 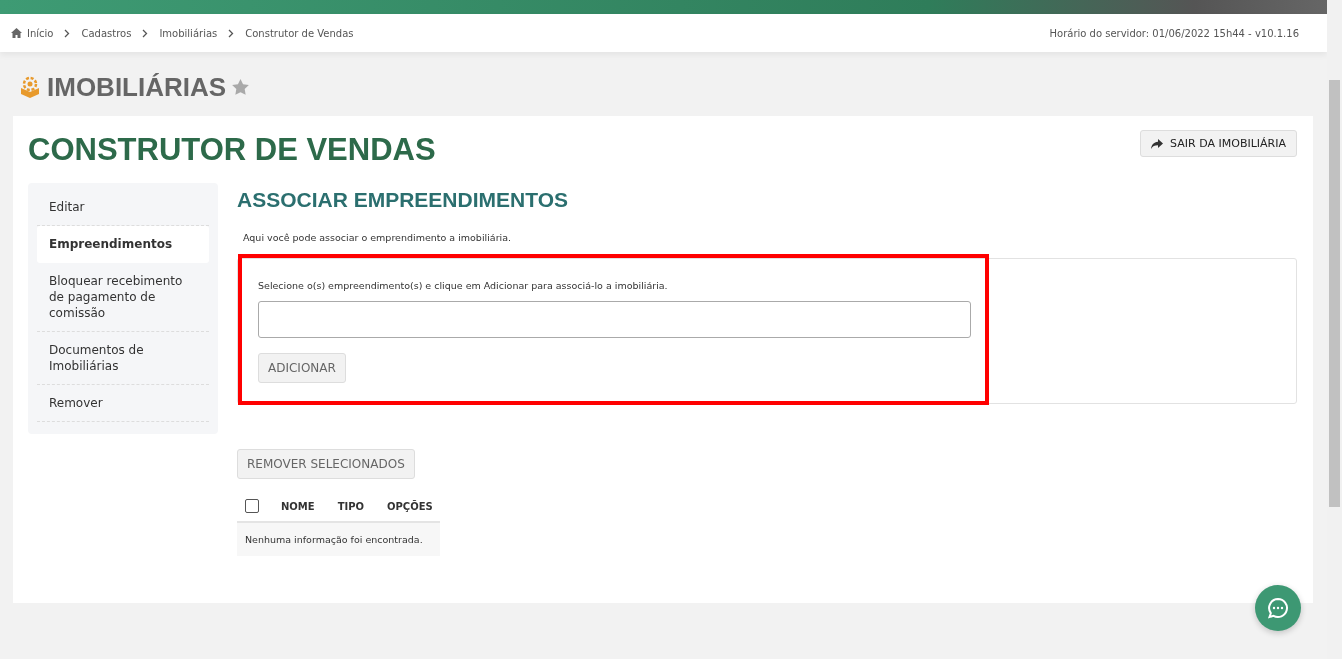 I want to click on sidebar-item: Remover, so click(x=123, y=403).